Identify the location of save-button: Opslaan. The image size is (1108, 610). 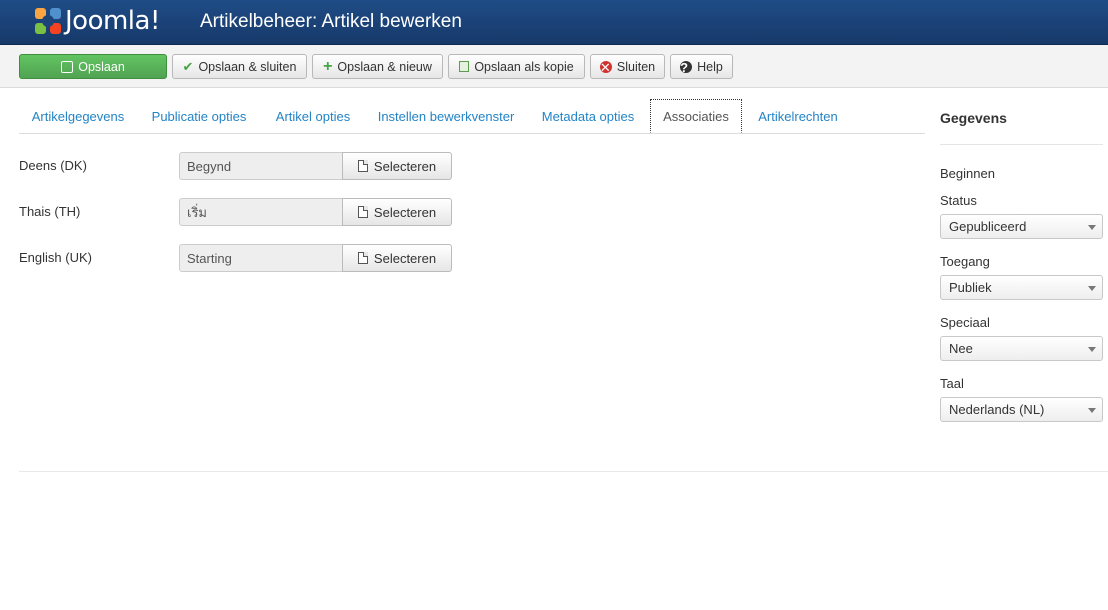
(93, 66).